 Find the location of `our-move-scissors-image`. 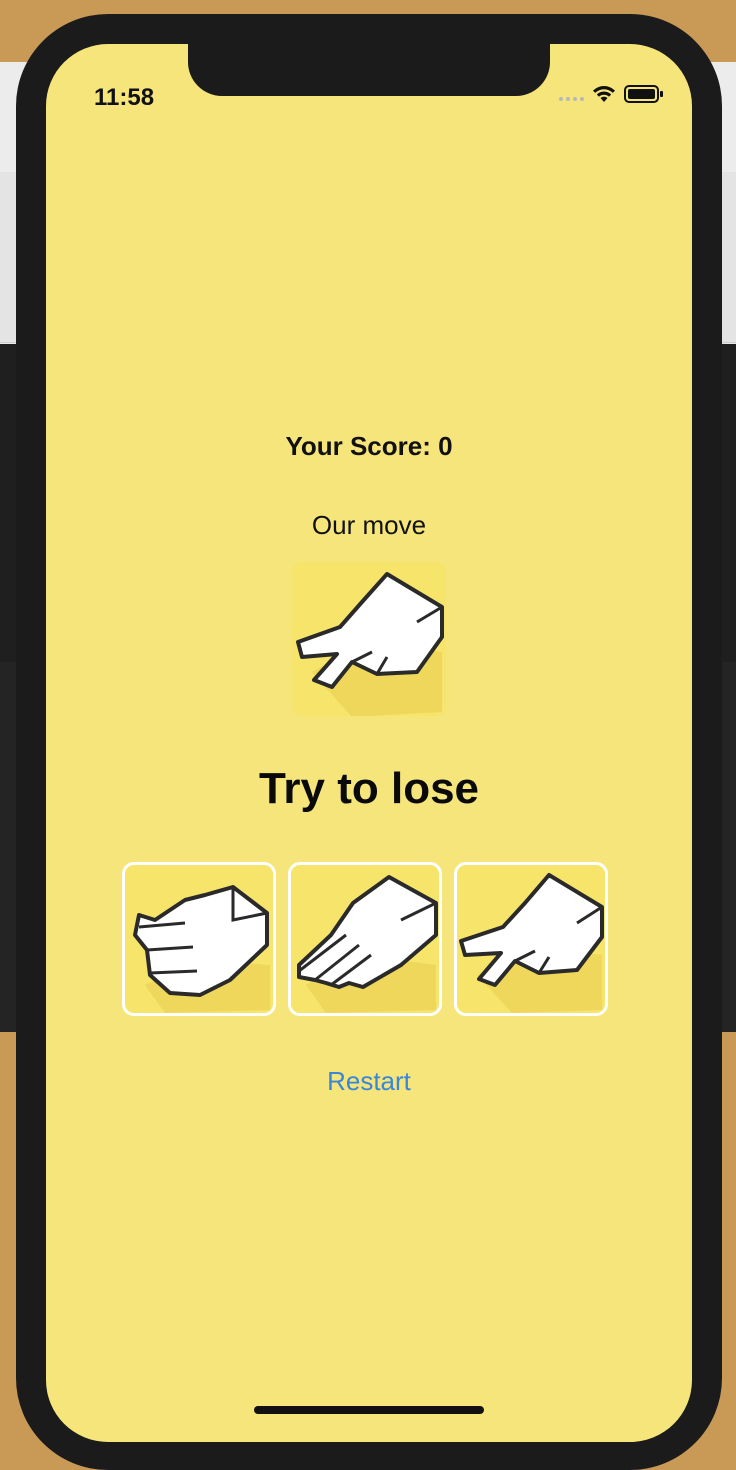

our-move-scissors-image is located at coordinates (369, 639).